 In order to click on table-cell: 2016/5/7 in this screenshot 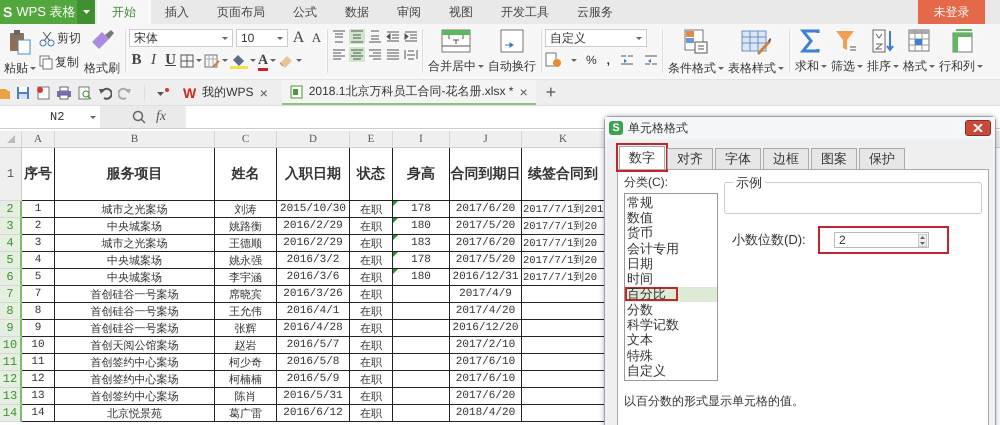, I will do `click(313, 345)`.